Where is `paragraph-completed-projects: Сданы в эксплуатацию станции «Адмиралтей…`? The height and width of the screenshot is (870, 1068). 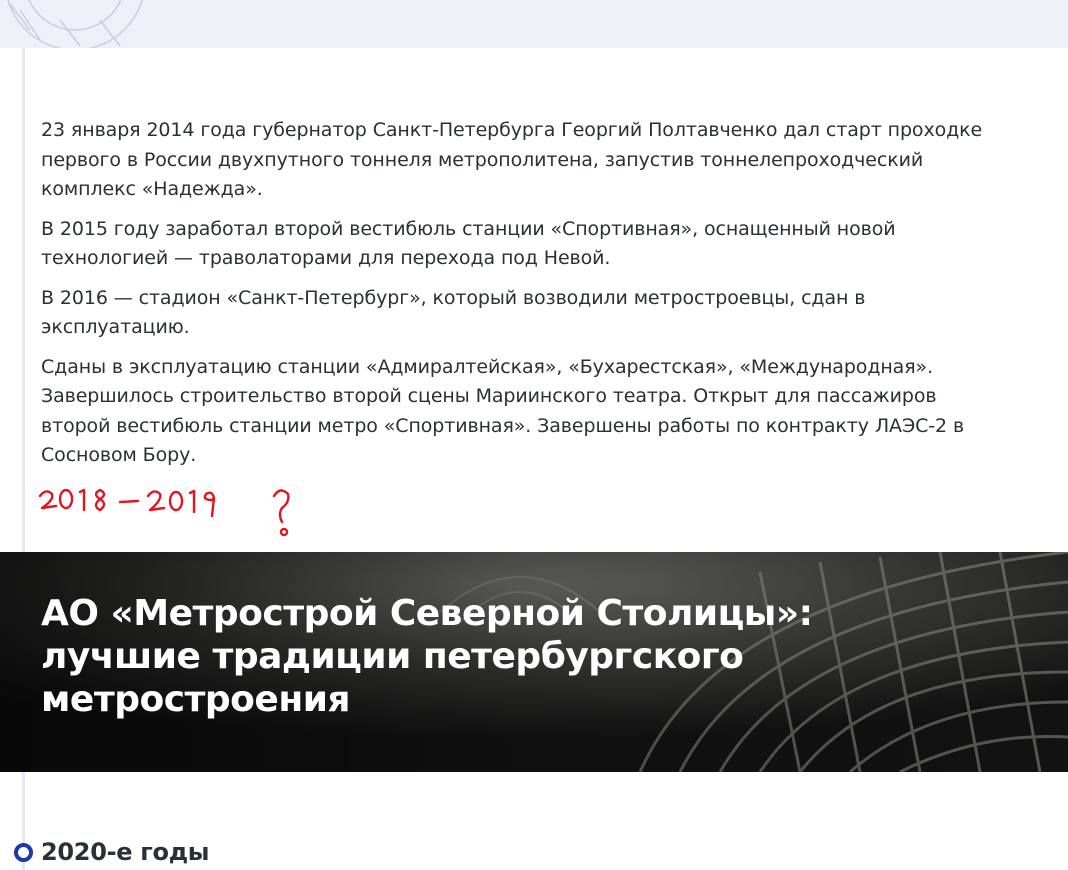
paragraph-completed-projects: Сданы в эксплуатацию станции «Адмиралтей… is located at coordinates (503, 411).